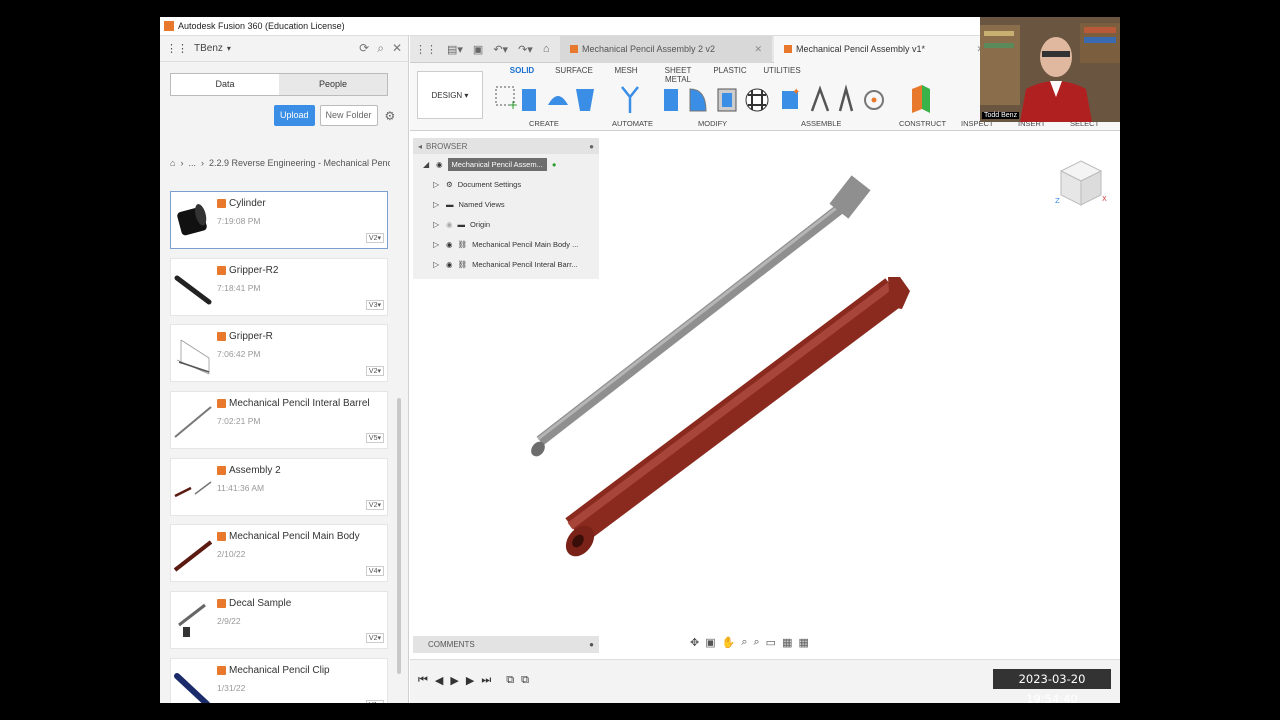 This screenshot has height=720, width=1280. Describe the element at coordinates (782, 75) in the screenshot. I see `tab-utilities: UTILITIES` at that location.